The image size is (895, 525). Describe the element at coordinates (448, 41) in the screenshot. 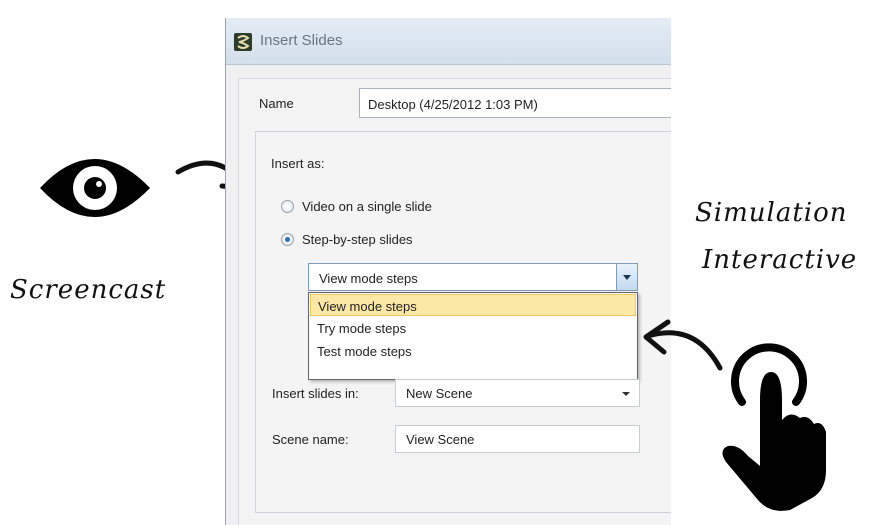

I see `title-bar: Insert Slides` at that location.